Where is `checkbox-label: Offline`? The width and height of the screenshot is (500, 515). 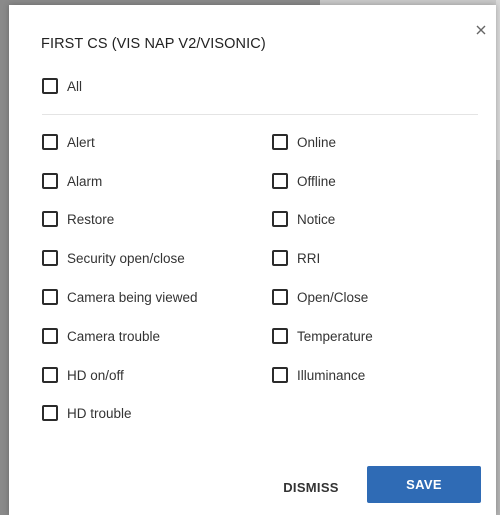
checkbox-label: Offline is located at coordinates (316, 181).